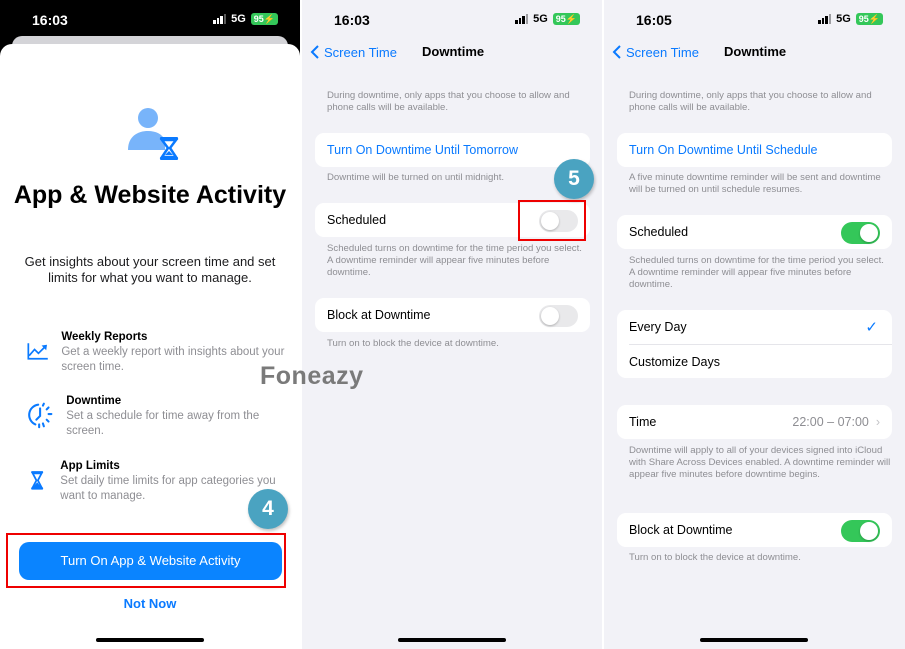 This screenshot has height=649, width=905. Describe the element at coordinates (574, 179) in the screenshot. I see `step-badge-5: 5` at that location.